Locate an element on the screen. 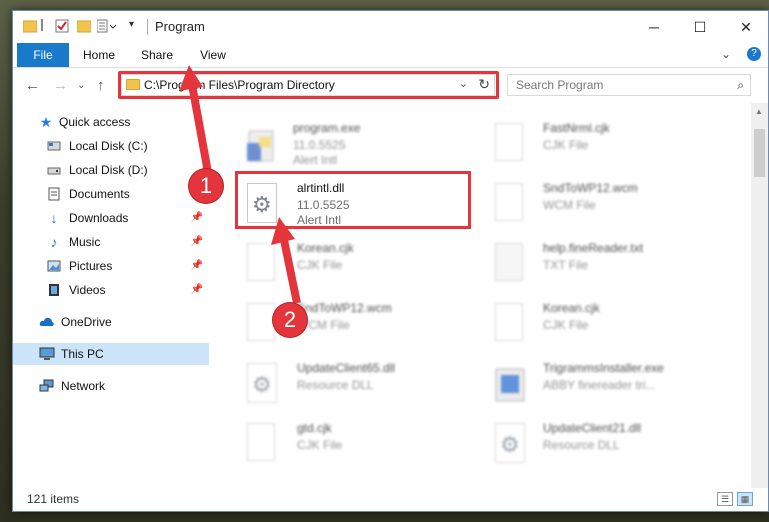 This screenshot has height=522, width=769. music-note-icon: ♪ is located at coordinates (54, 242).